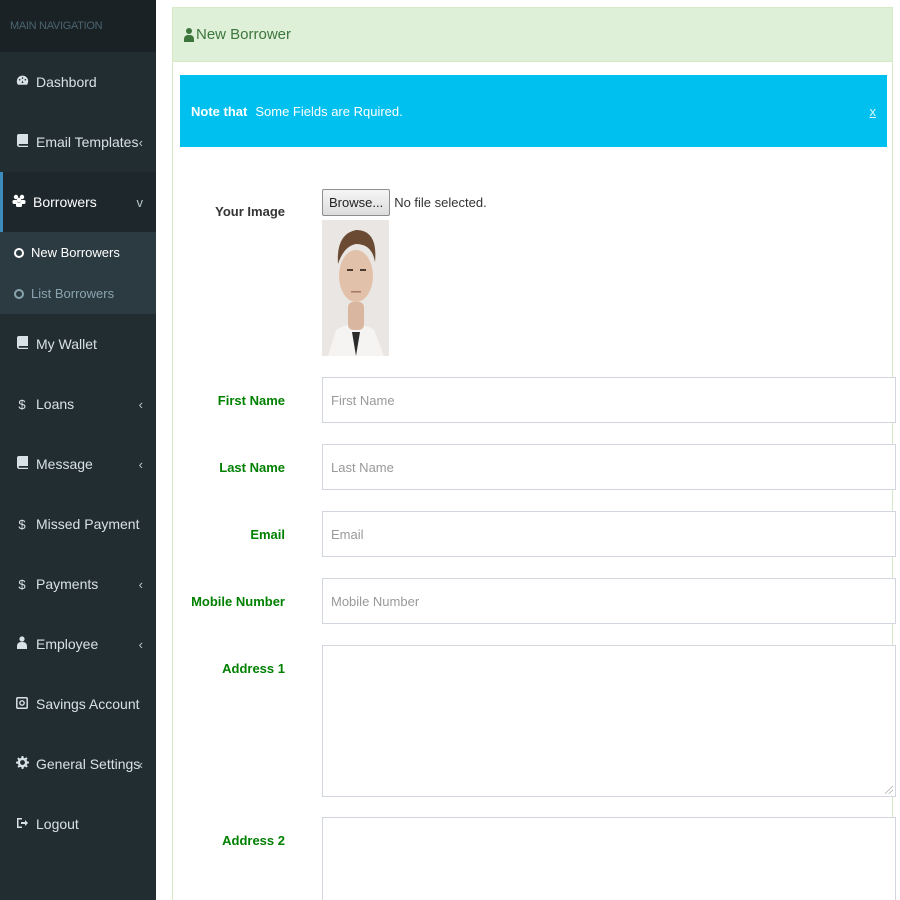  What do you see at coordinates (532, 35) in the screenshot?
I see `panel-header: New Borrower` at bounding box center [532, 35].